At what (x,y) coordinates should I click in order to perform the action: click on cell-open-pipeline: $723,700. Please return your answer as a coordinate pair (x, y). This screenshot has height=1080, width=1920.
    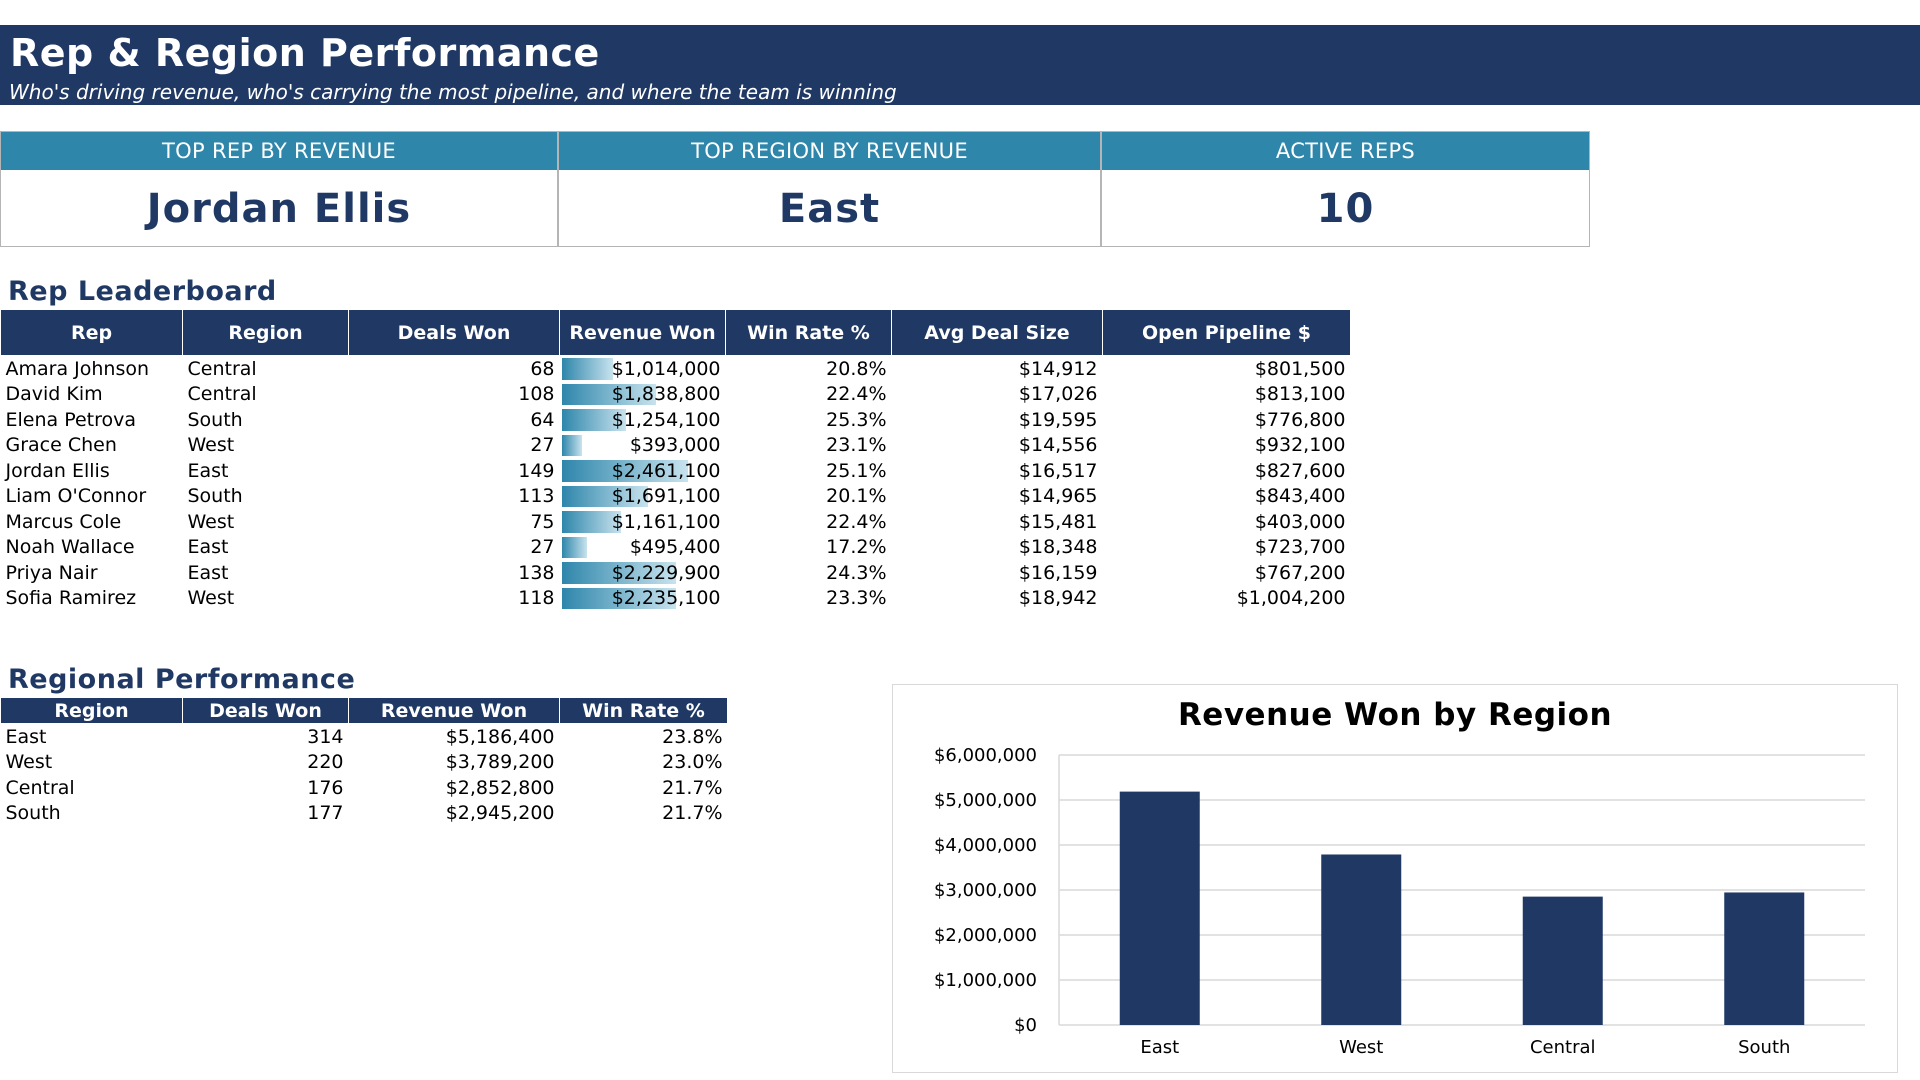
    Looking at the image, I should click on (1227, 548).